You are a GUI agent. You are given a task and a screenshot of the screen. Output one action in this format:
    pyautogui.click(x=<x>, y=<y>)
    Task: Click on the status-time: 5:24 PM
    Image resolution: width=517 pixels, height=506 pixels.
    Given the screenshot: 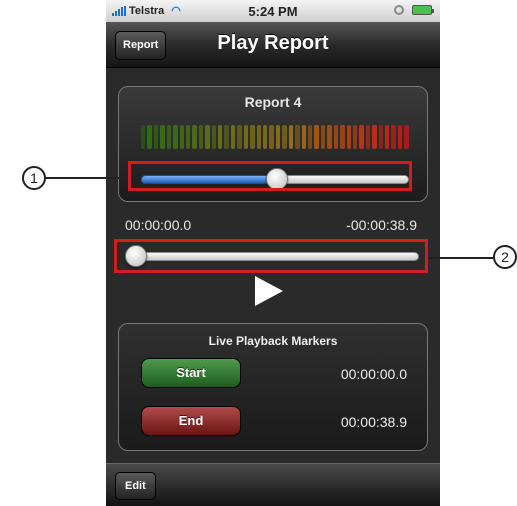 What is the action you would take?
    pyautogui.click(x=273, y=11)
    